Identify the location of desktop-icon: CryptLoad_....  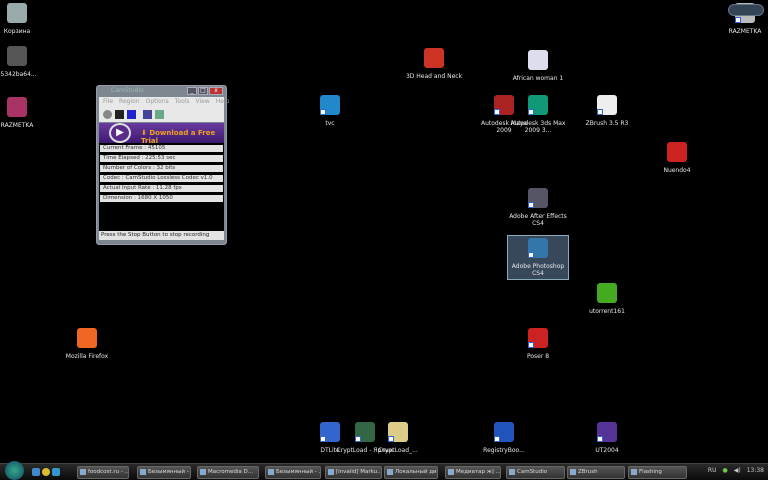
(398, 438).